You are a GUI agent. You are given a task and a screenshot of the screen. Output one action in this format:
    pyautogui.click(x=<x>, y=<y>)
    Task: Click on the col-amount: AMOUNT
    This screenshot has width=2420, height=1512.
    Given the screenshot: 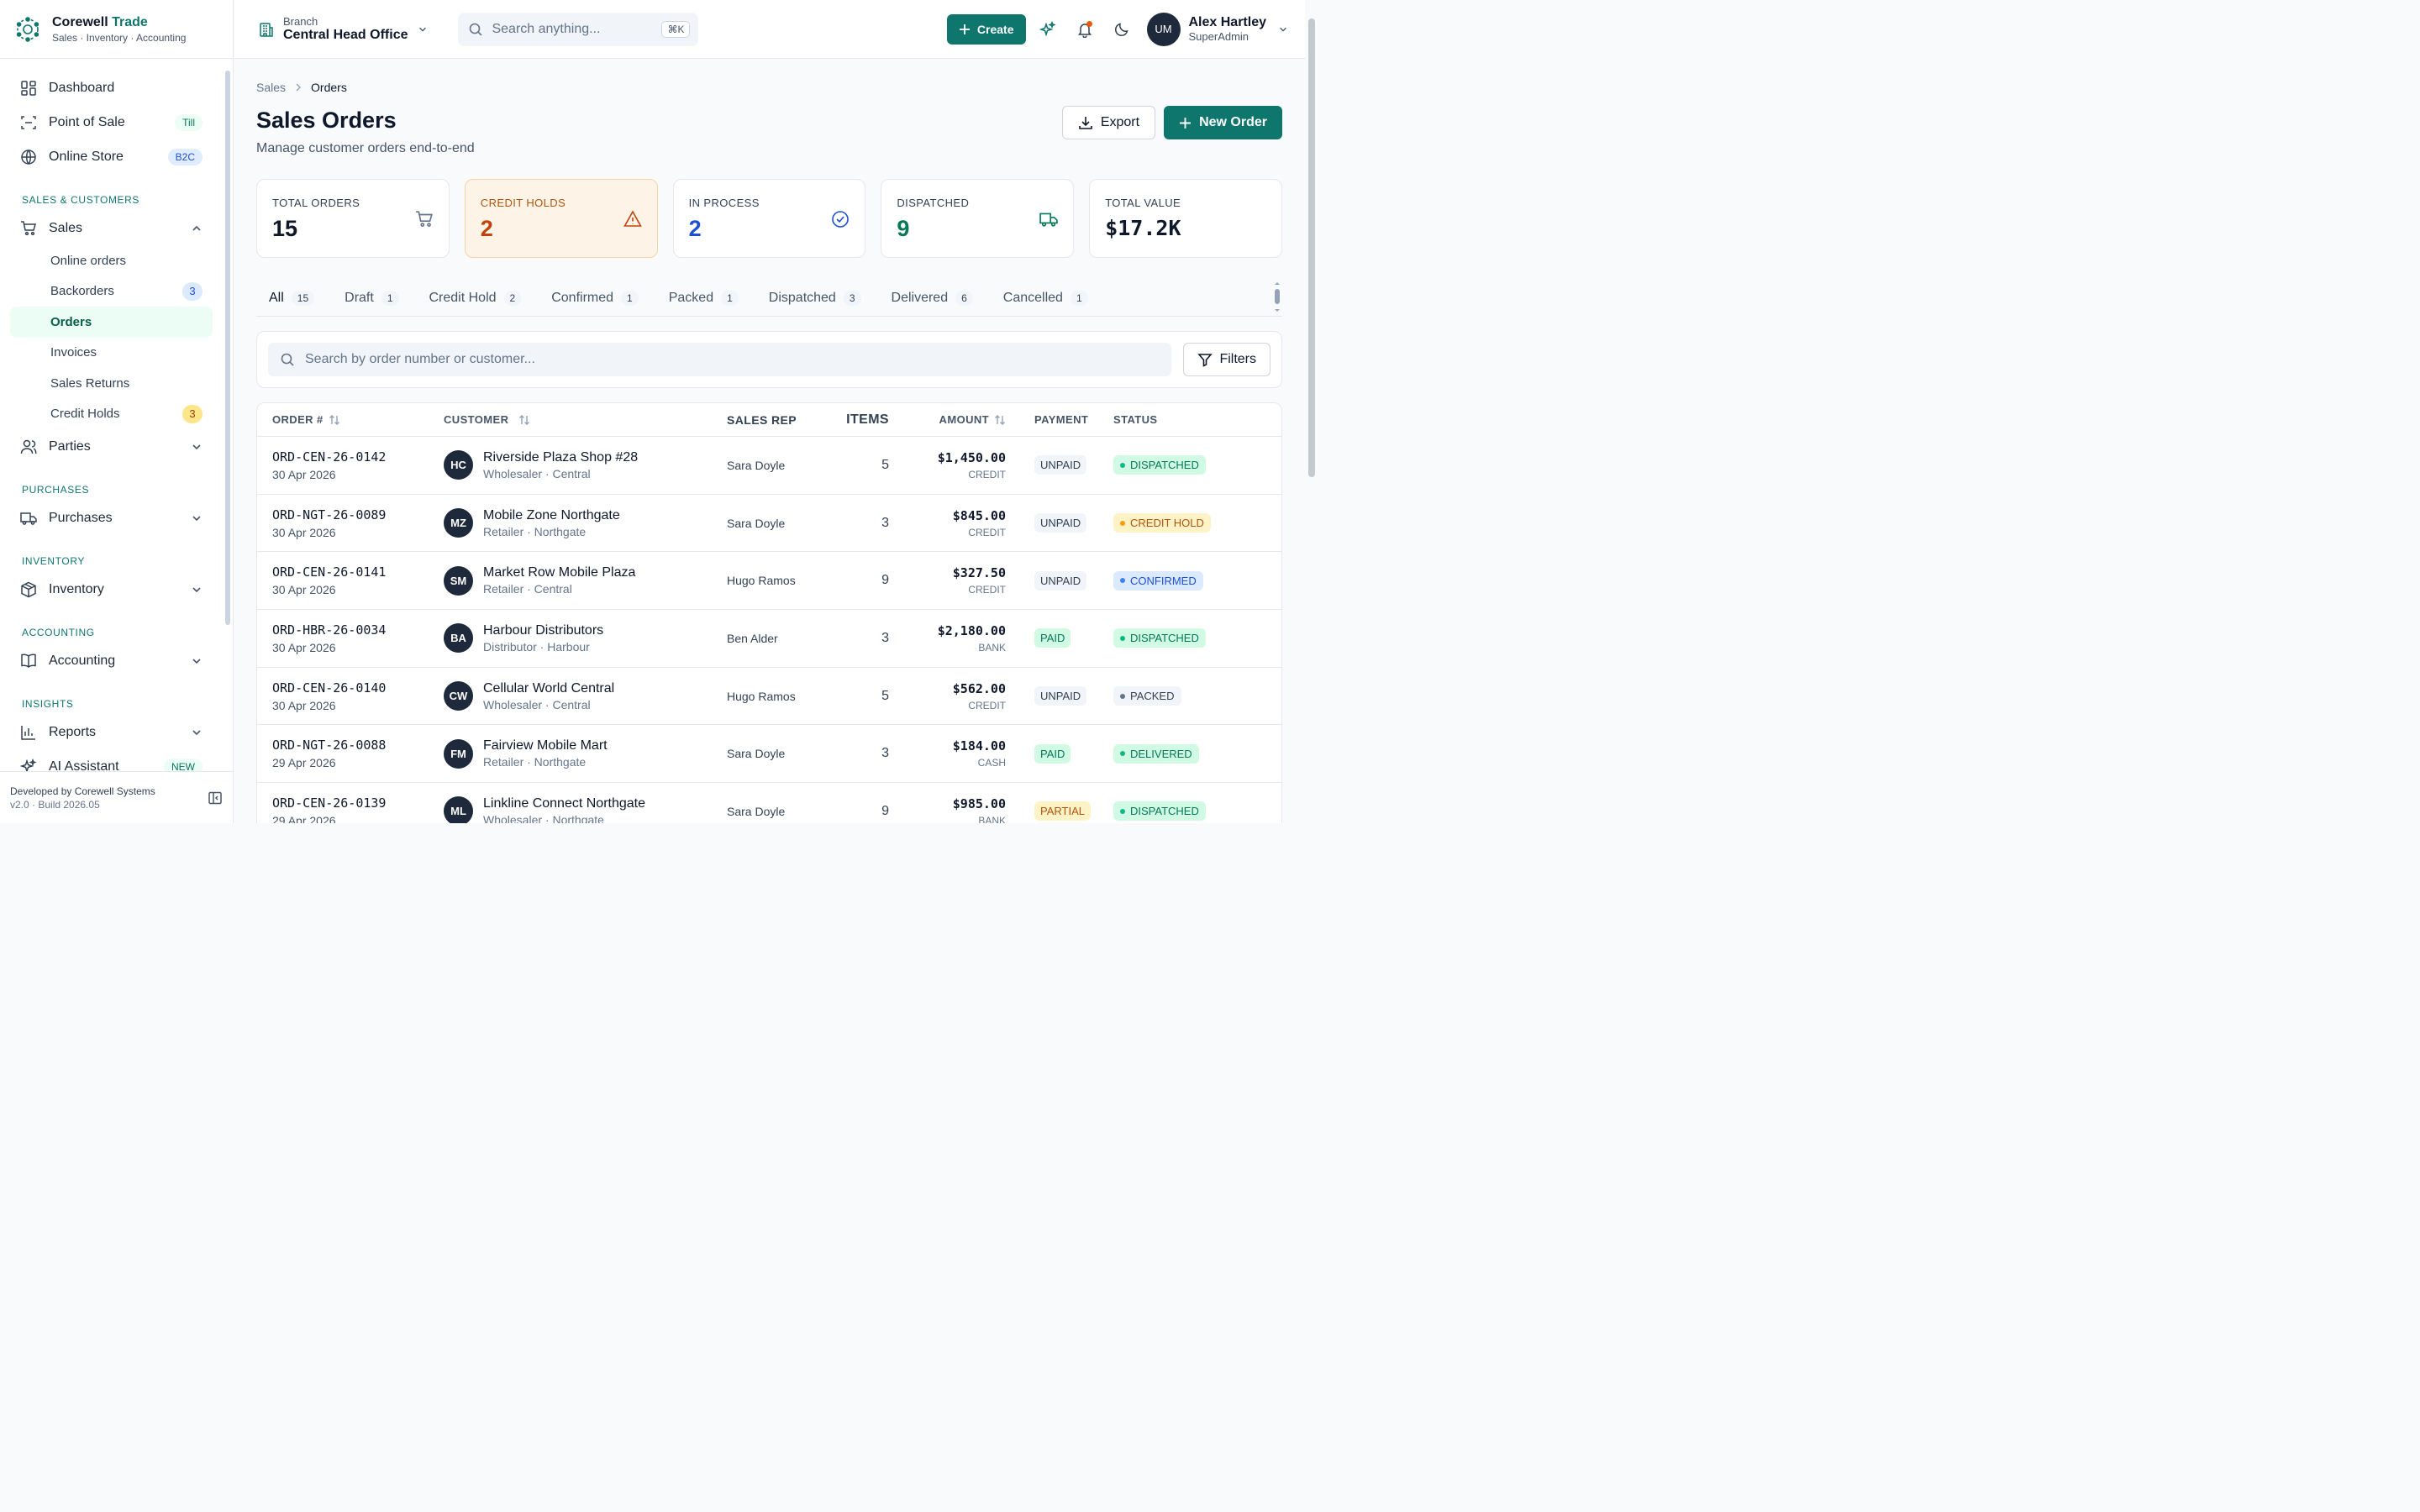 What is the action you would take?
    pyautogui.click(x=947, y=419)
    